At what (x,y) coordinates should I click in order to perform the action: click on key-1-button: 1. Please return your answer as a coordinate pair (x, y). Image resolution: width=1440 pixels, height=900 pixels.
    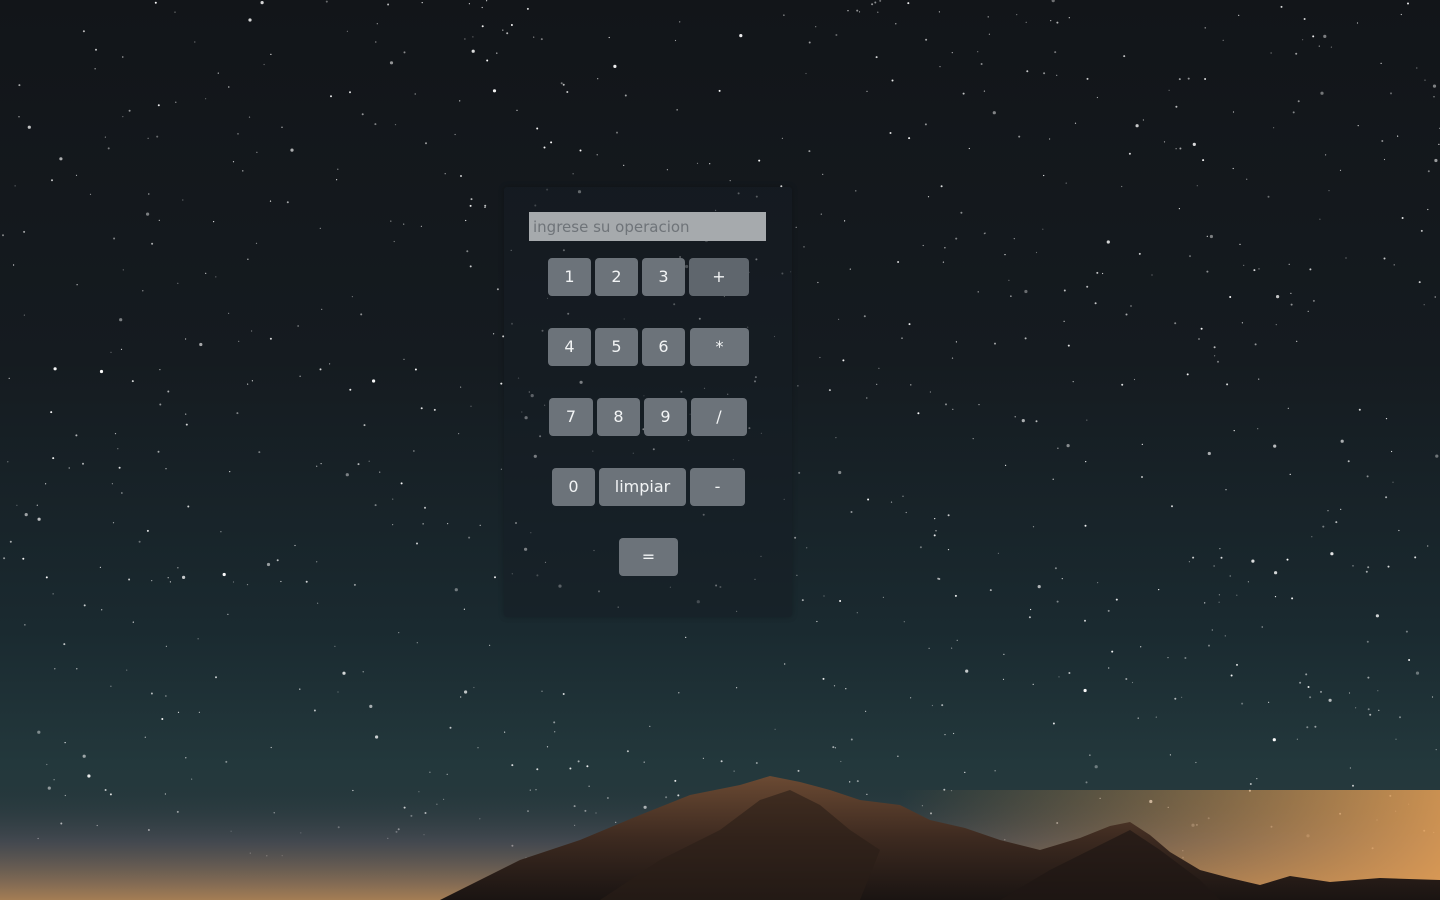
    Looking at the image, I should click on (569, 277).